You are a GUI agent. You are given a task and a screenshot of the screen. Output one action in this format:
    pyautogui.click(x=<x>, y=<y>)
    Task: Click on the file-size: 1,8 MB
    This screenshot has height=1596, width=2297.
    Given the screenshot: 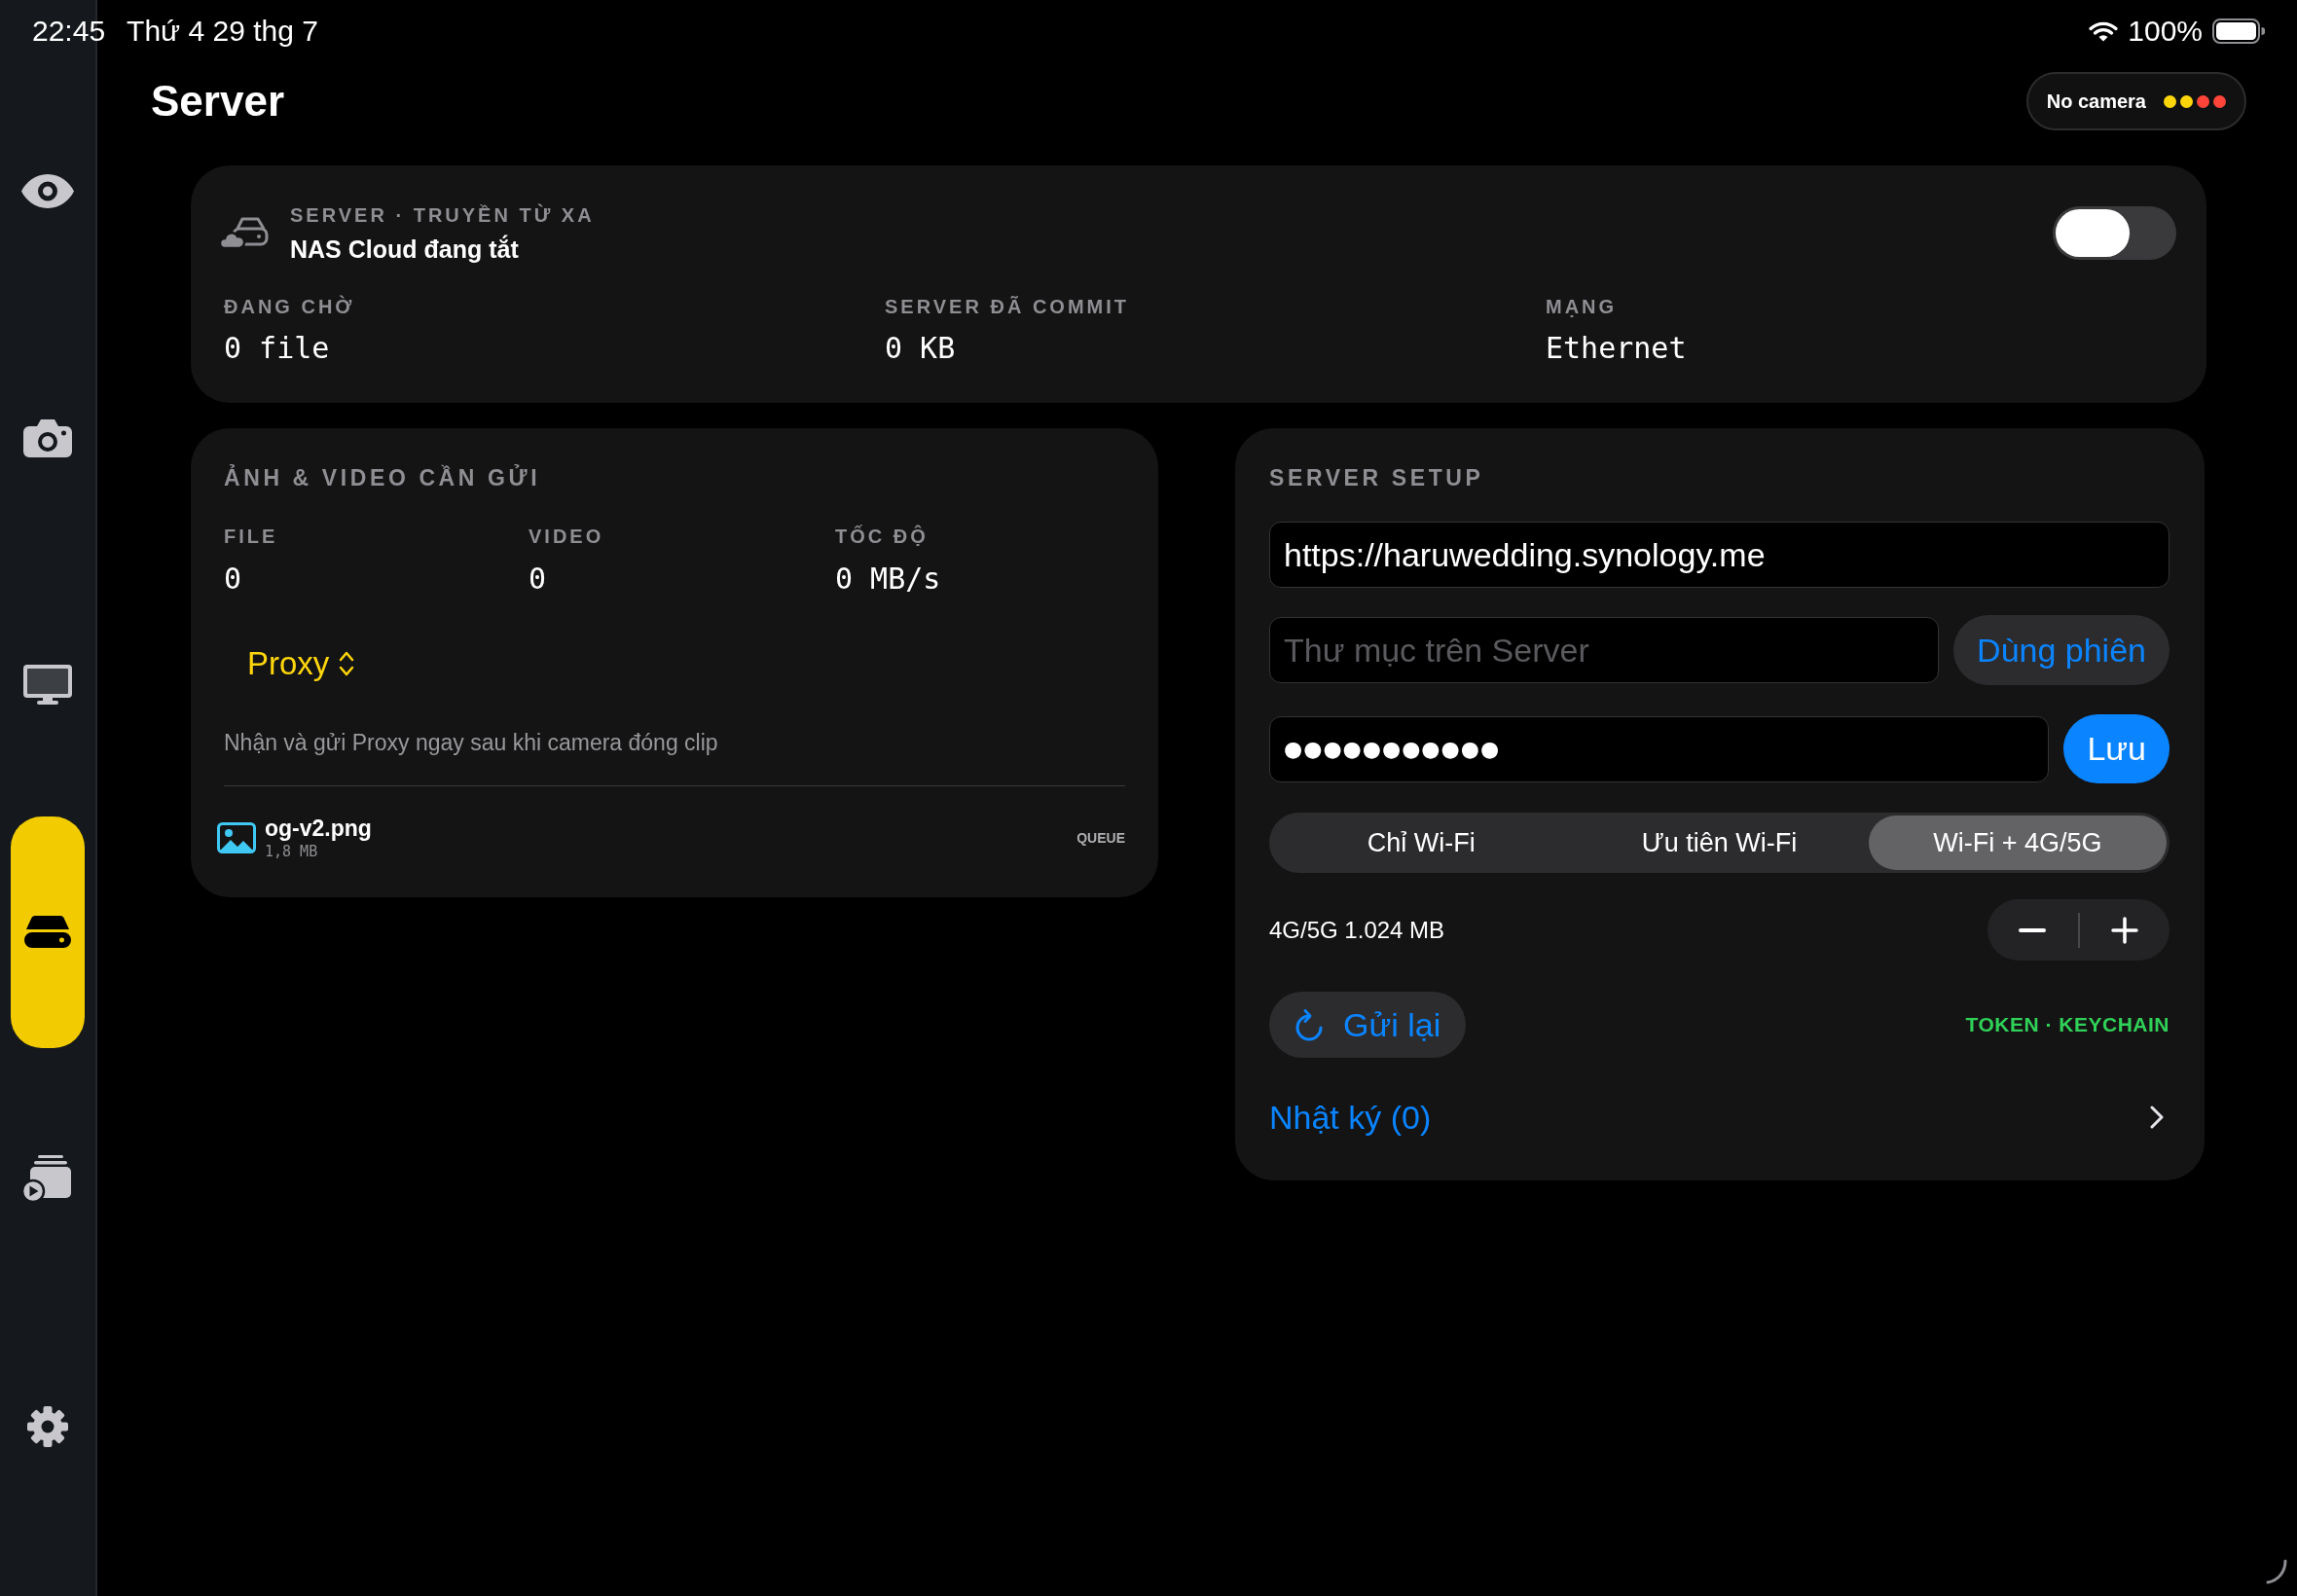 What is the action you would take?
    pyautogui.click(x=292, y=851)
    